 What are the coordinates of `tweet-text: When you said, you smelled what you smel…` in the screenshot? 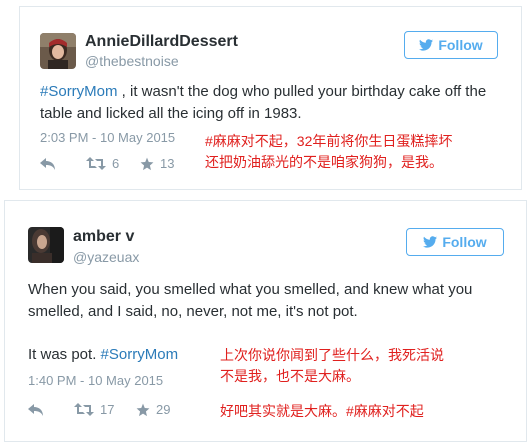 It's located at (250, 300).